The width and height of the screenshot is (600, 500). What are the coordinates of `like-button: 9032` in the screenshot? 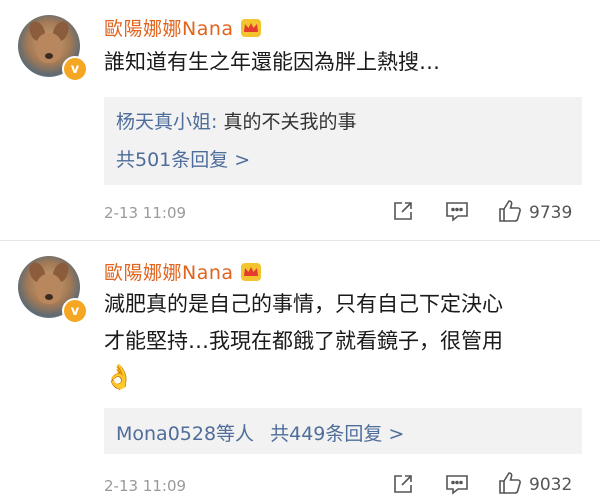 It's located at (534, 485).